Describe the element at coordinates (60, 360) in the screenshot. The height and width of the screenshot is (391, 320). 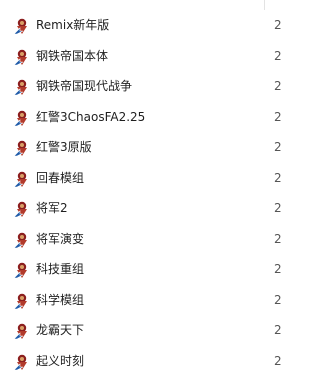
I see `item-label: 起义时刻` at that location.